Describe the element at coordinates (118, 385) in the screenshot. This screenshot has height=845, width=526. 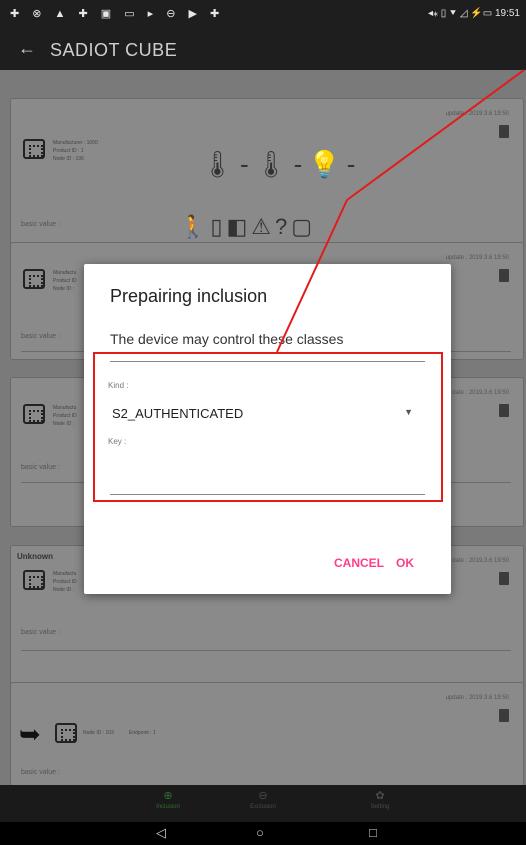
I see `kind-label: Kind :` at that location.